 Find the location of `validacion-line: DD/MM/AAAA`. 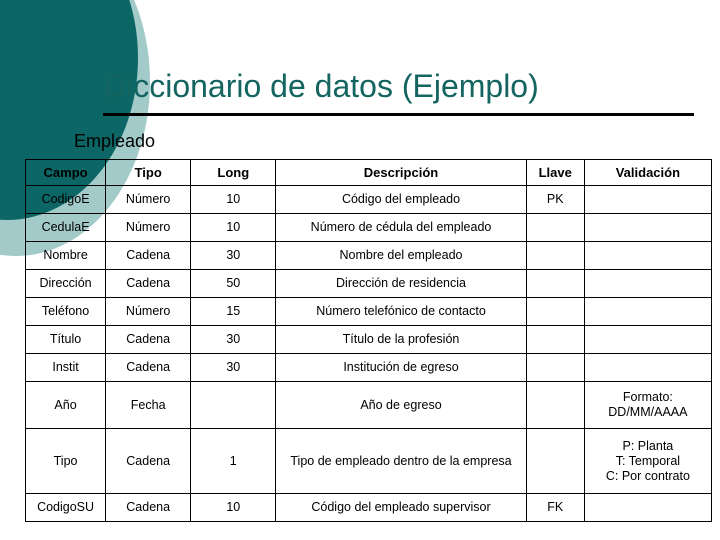

validacion-line: DD/MM/AAAA is located at coordinates (648, 412).